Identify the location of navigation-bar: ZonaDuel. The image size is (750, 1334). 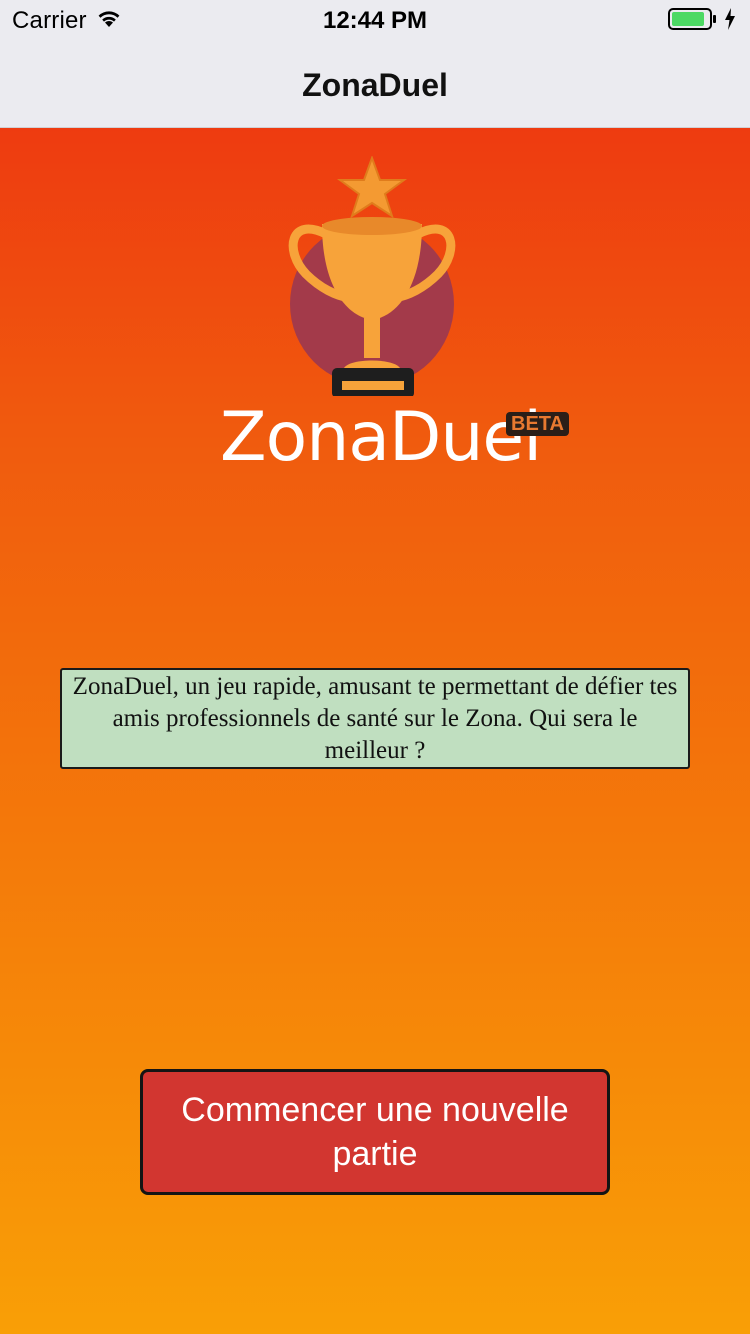
(375, 84).